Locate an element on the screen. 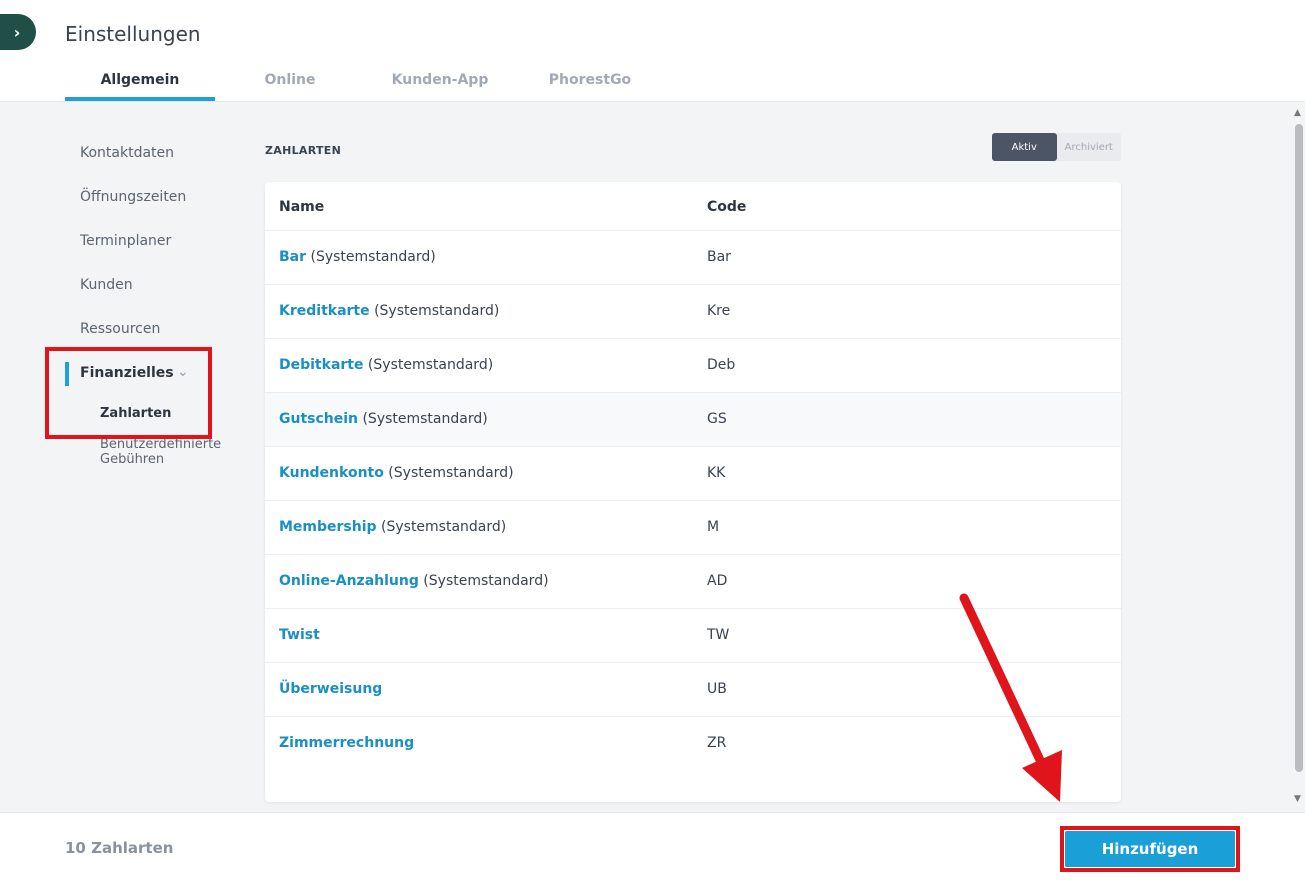  payment-name-link: Debitkarte is located at coordinates (321, 365).